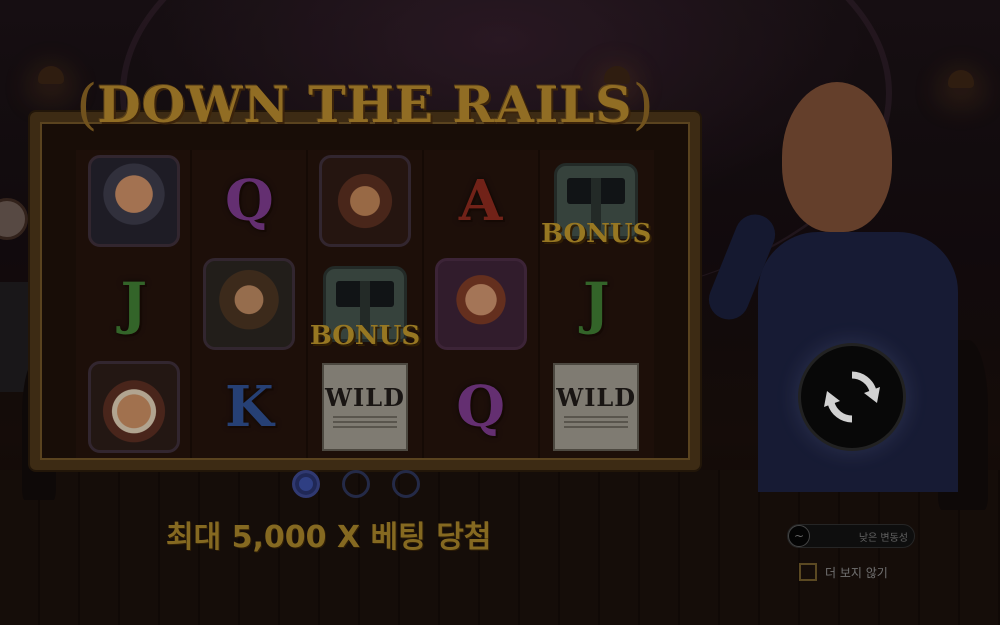 The height and width of the screenshot is (625, 1000). Describe the element at coordinates (856, 572) in the screenshot. I see `dont-show-again-label: 더 보지 않기` at that location.